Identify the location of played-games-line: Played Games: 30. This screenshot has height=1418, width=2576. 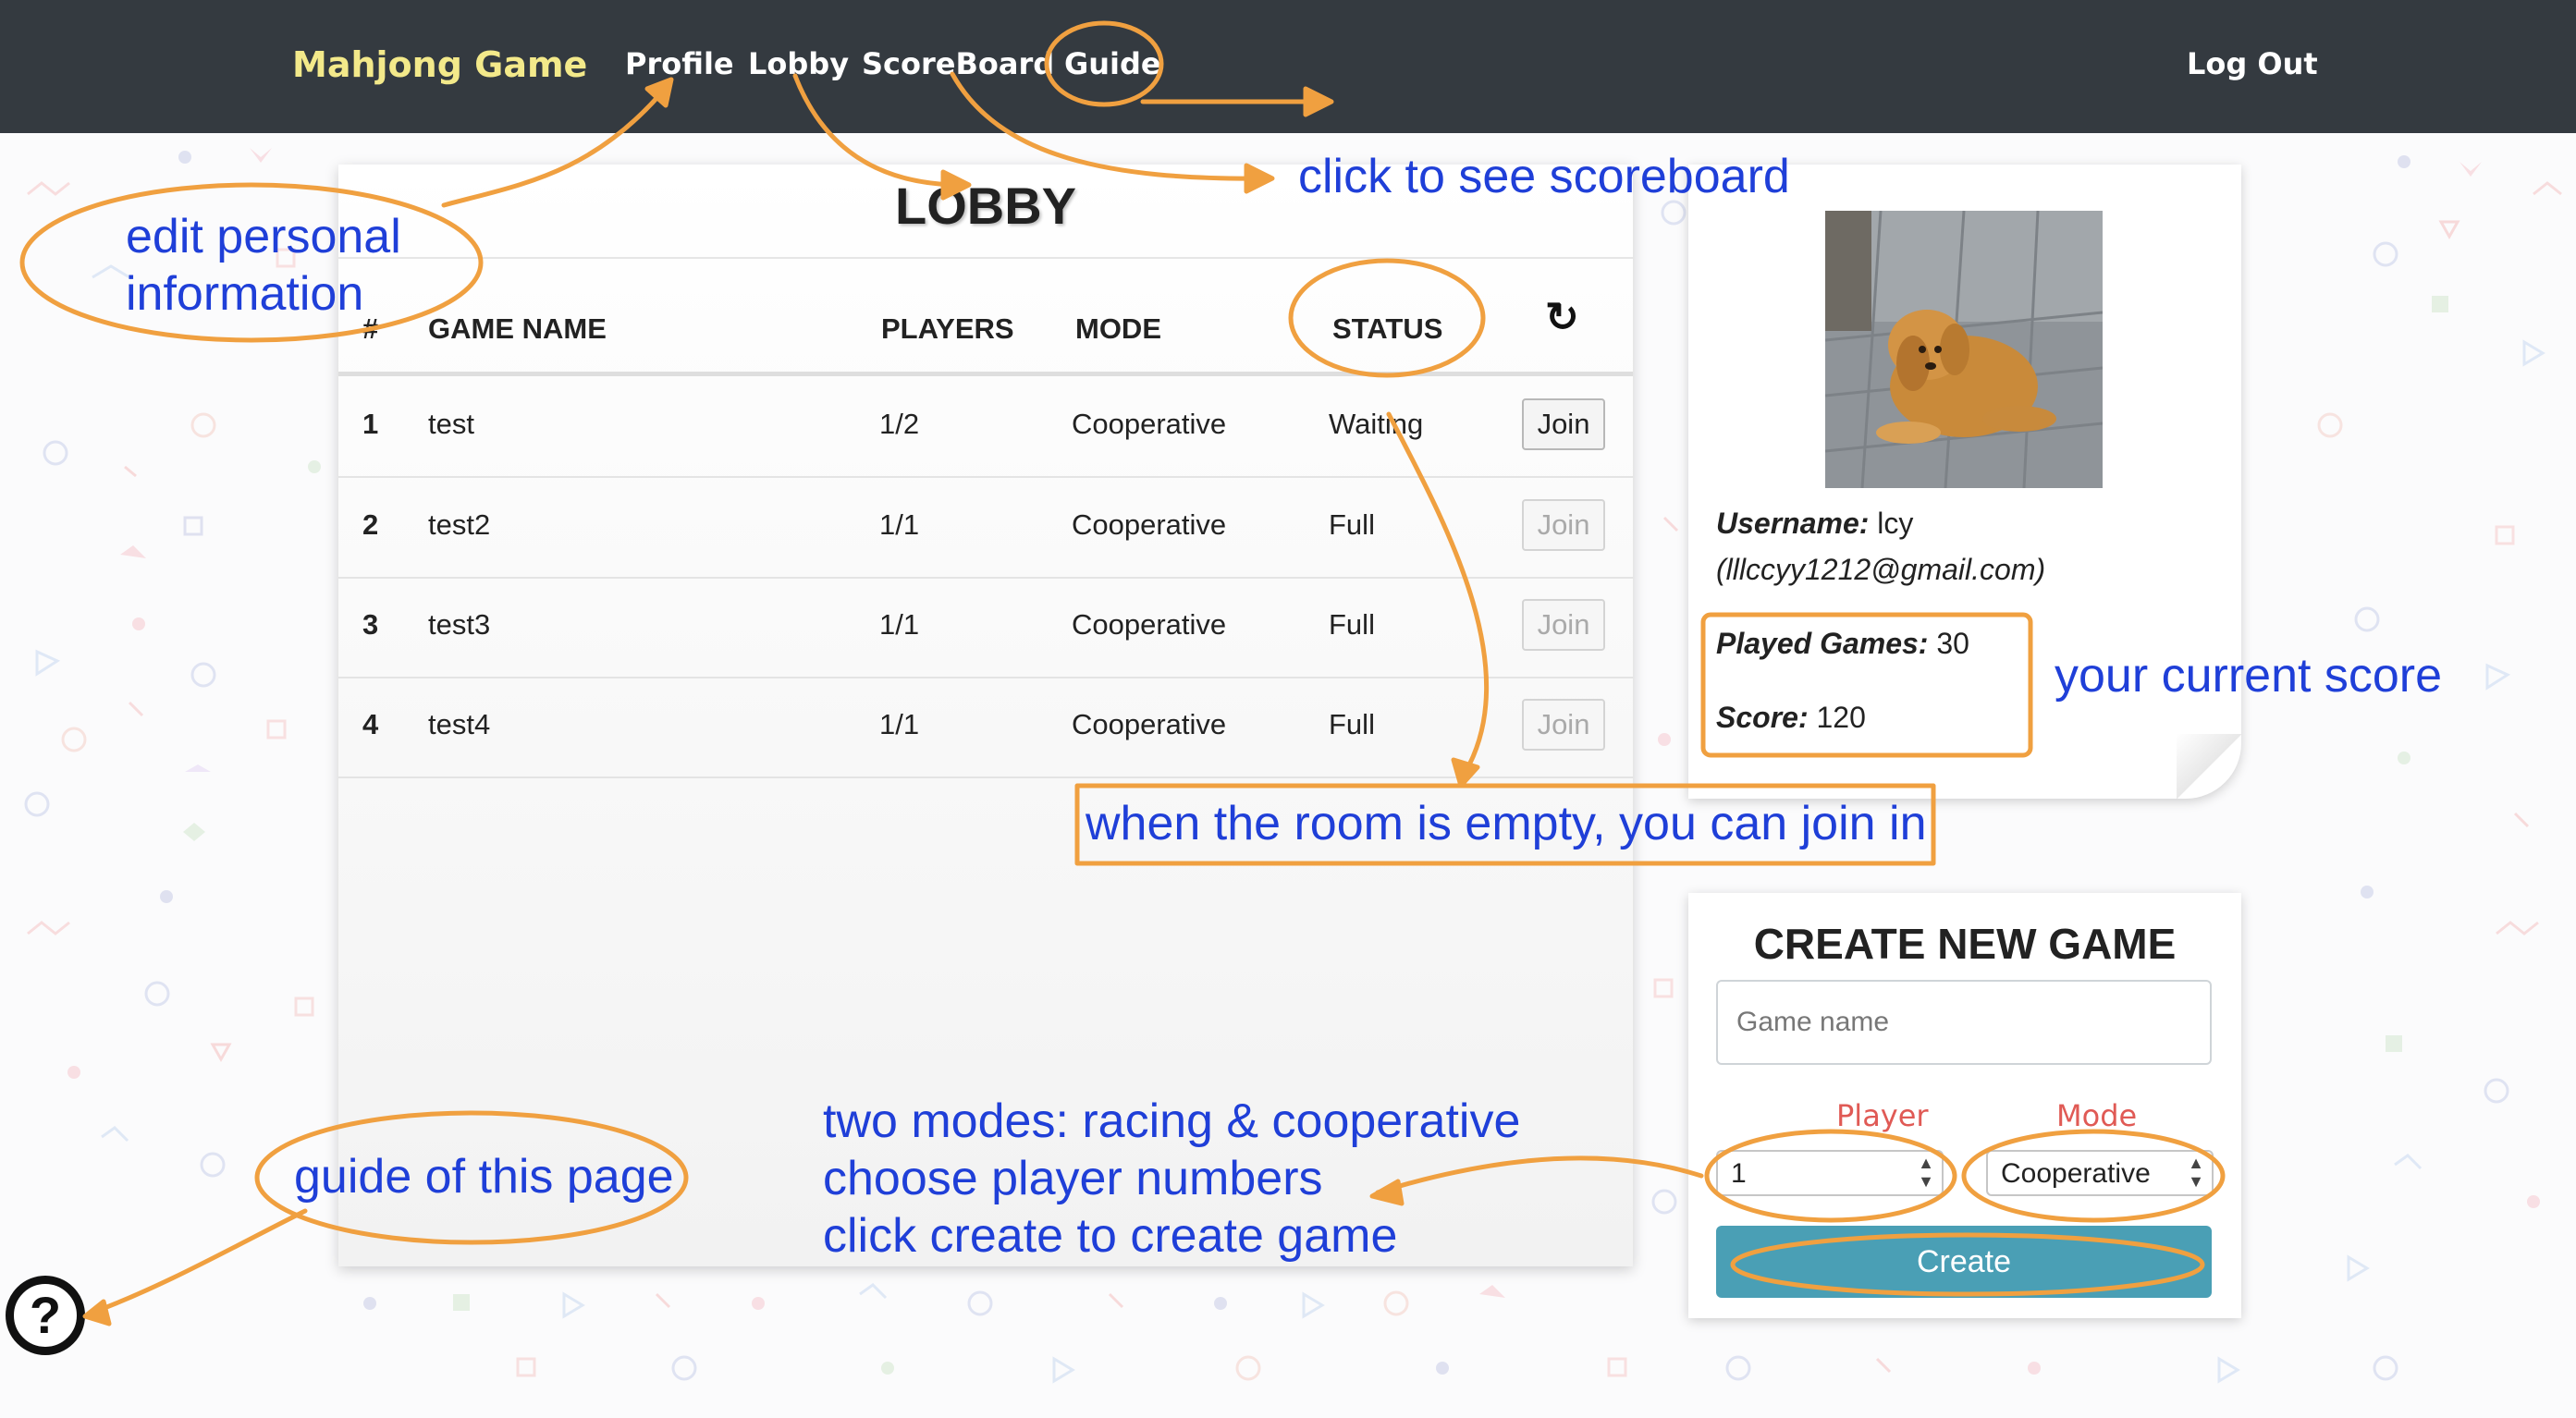
(1843, 644).